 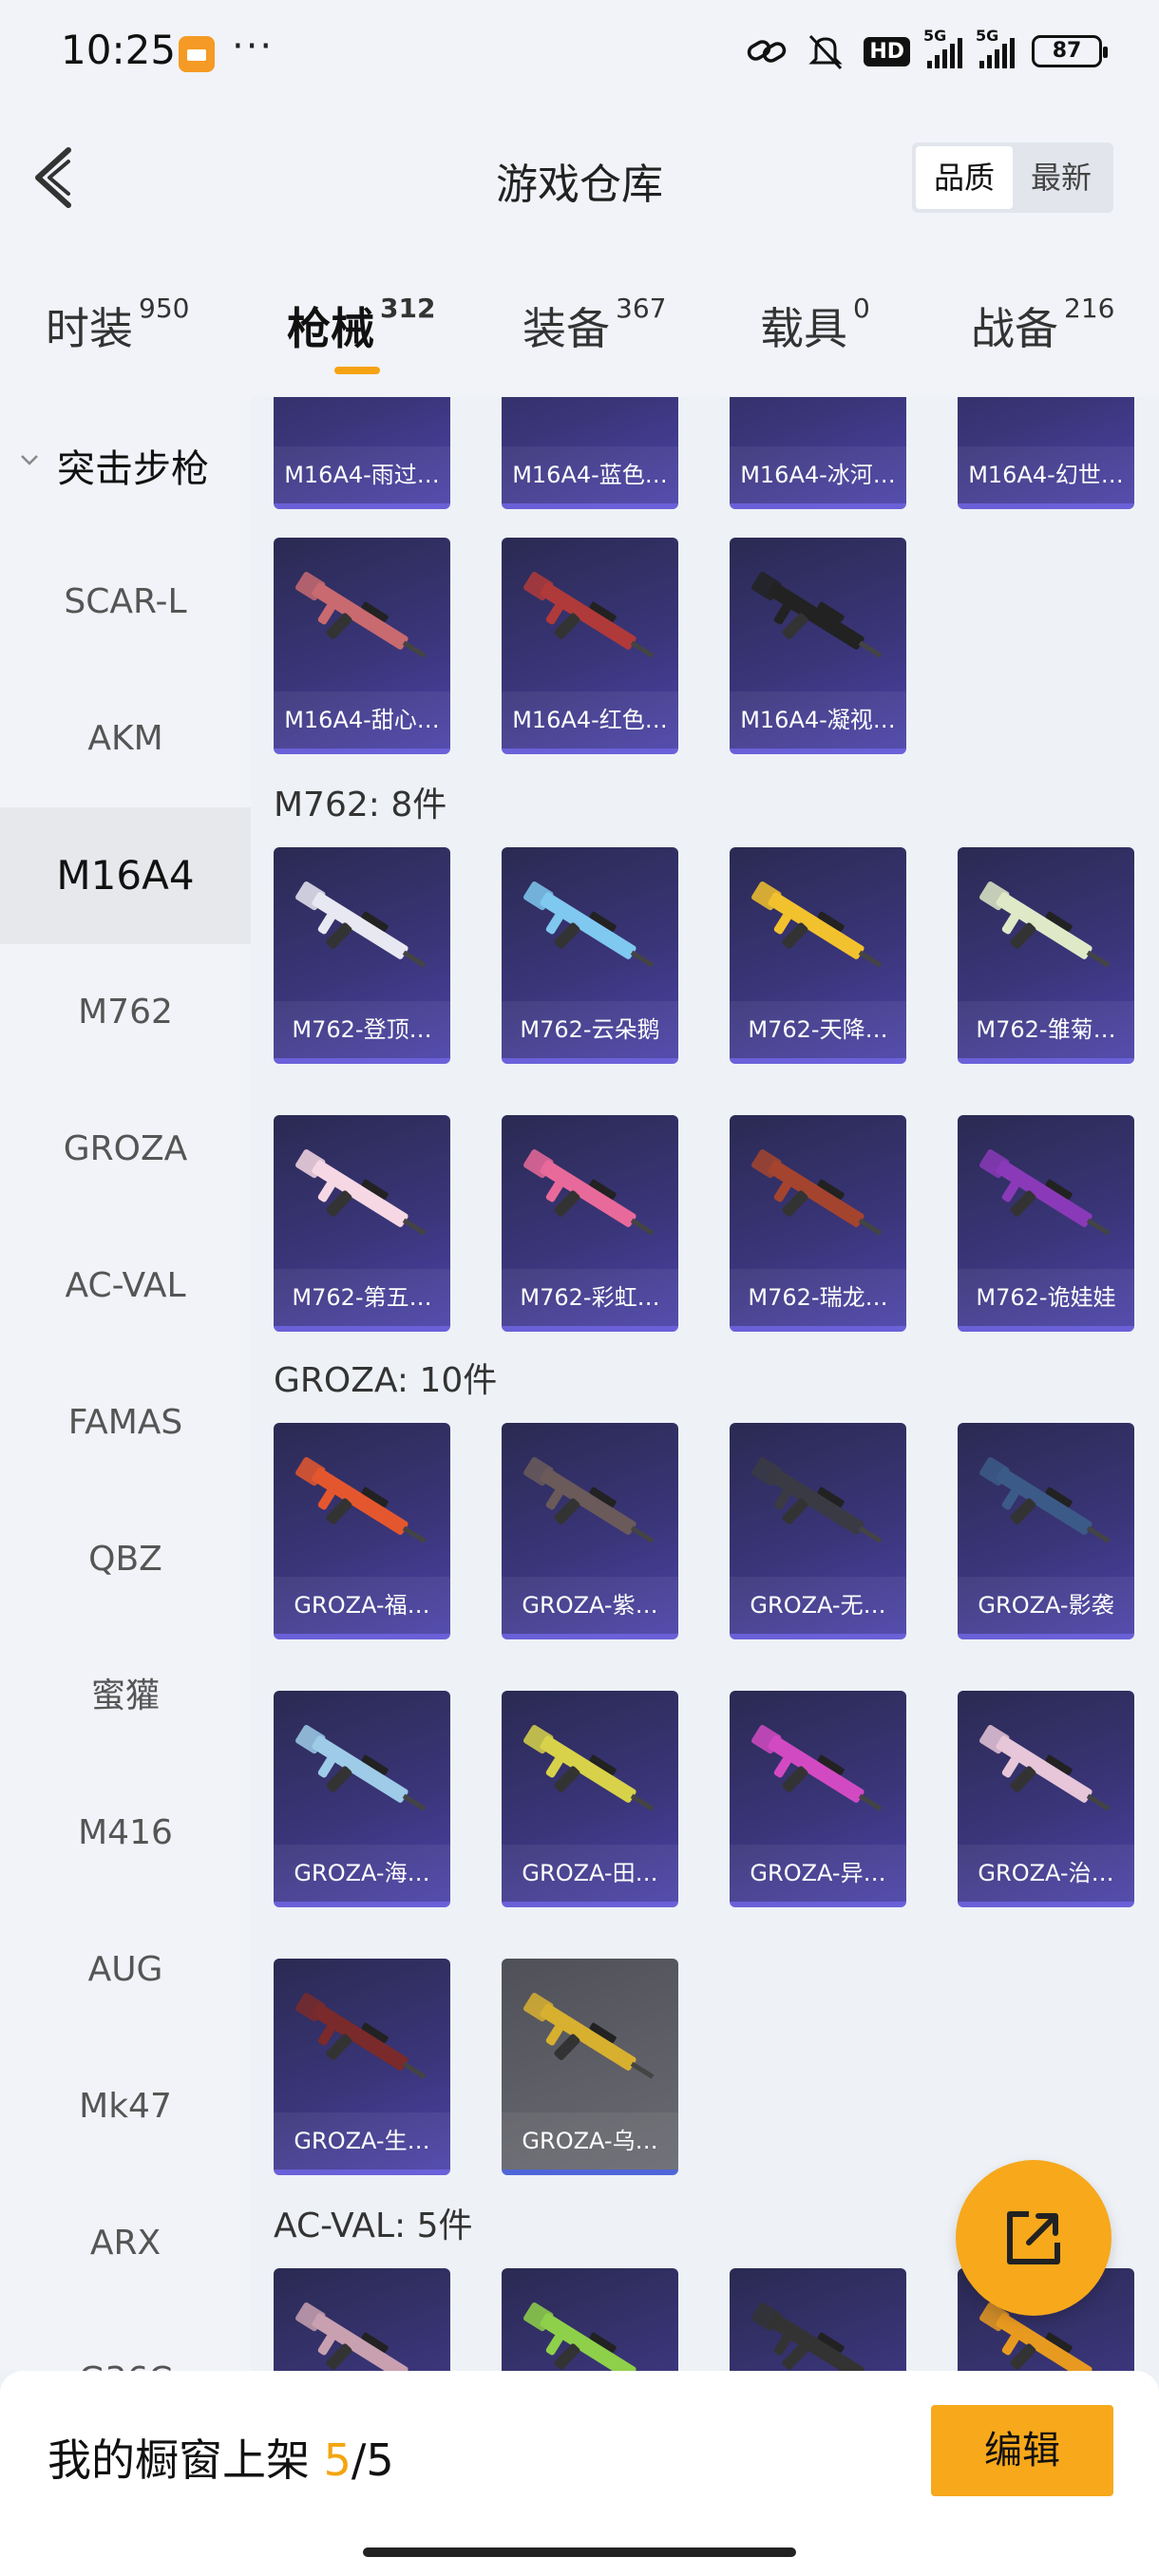 What do you see at coordinates (125, 875) in the screenshot?
I see `sidebar-item-m16a4: M16A4` at bounding box center [125, 875].